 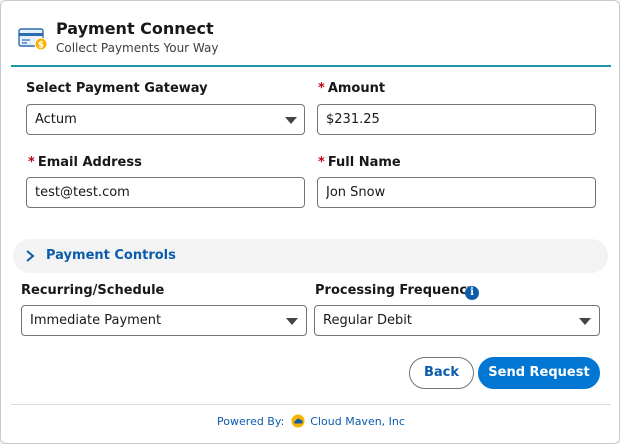 What do you see at coordinates (456, 119) in the screenshot?
I see `amount-input` at bounding box center [456, 119].